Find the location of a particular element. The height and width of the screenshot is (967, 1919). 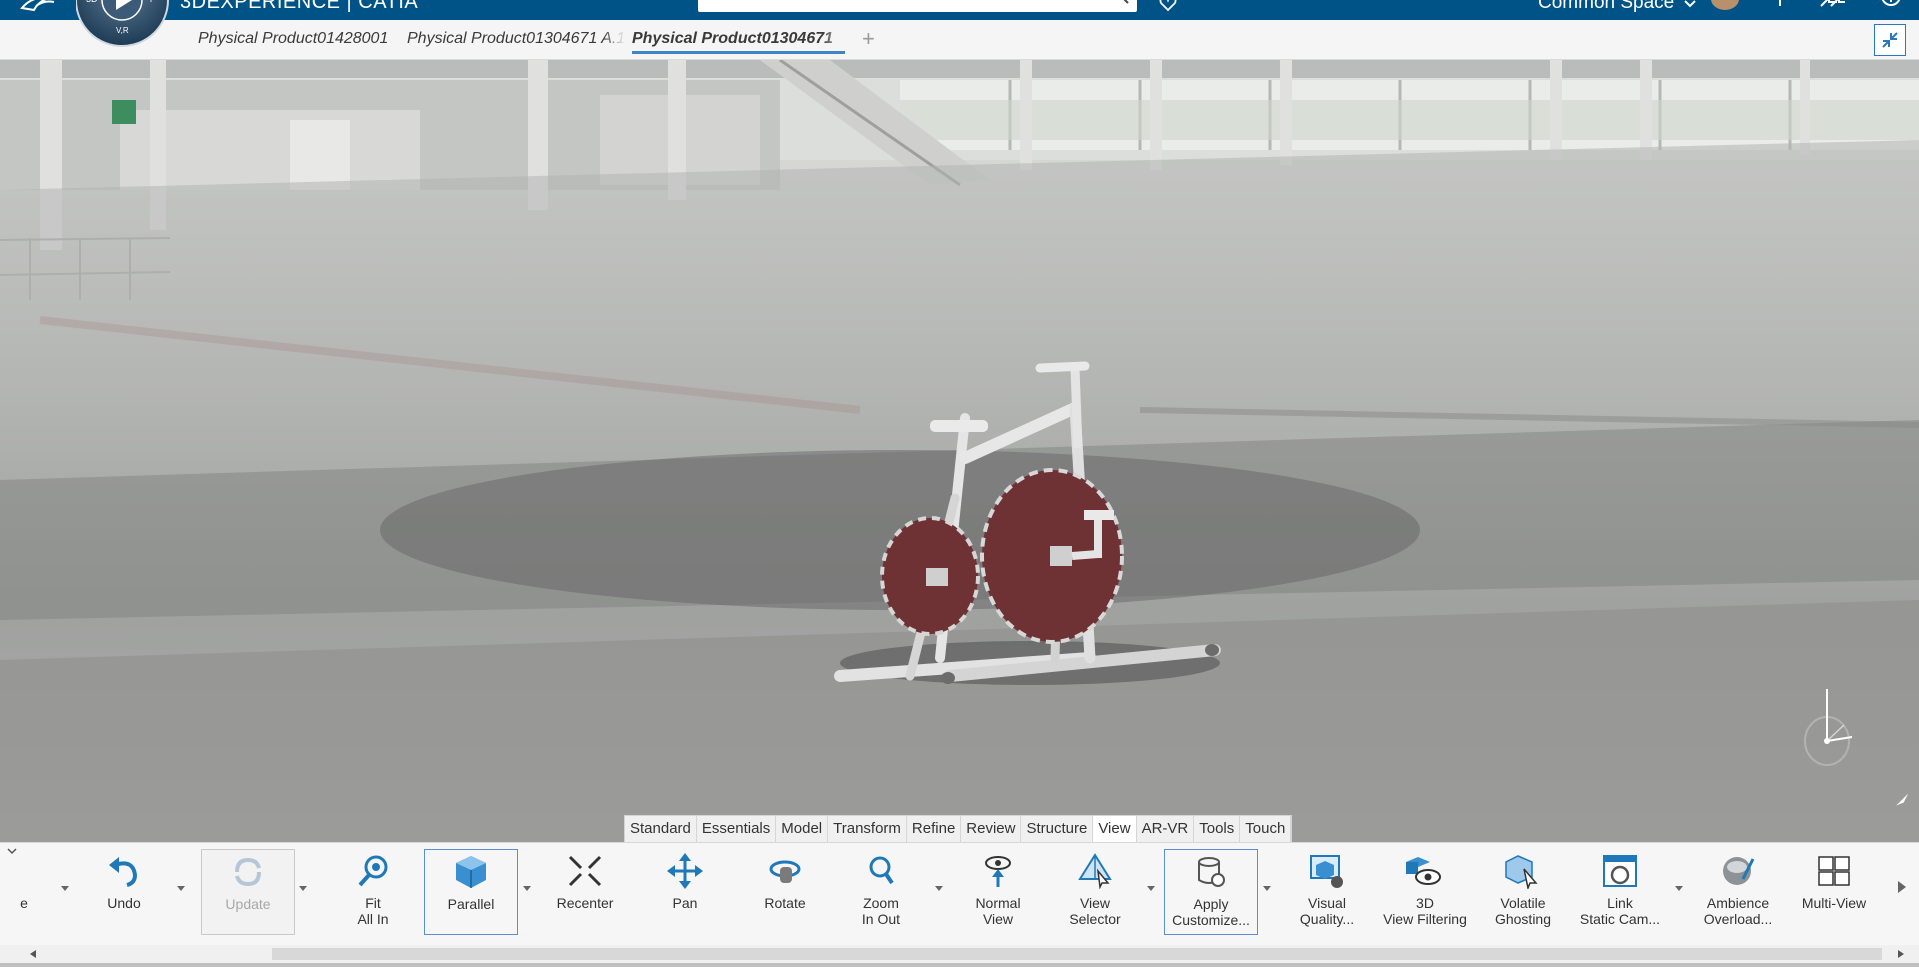

plus-icon is located at coordinates (1780, 4).